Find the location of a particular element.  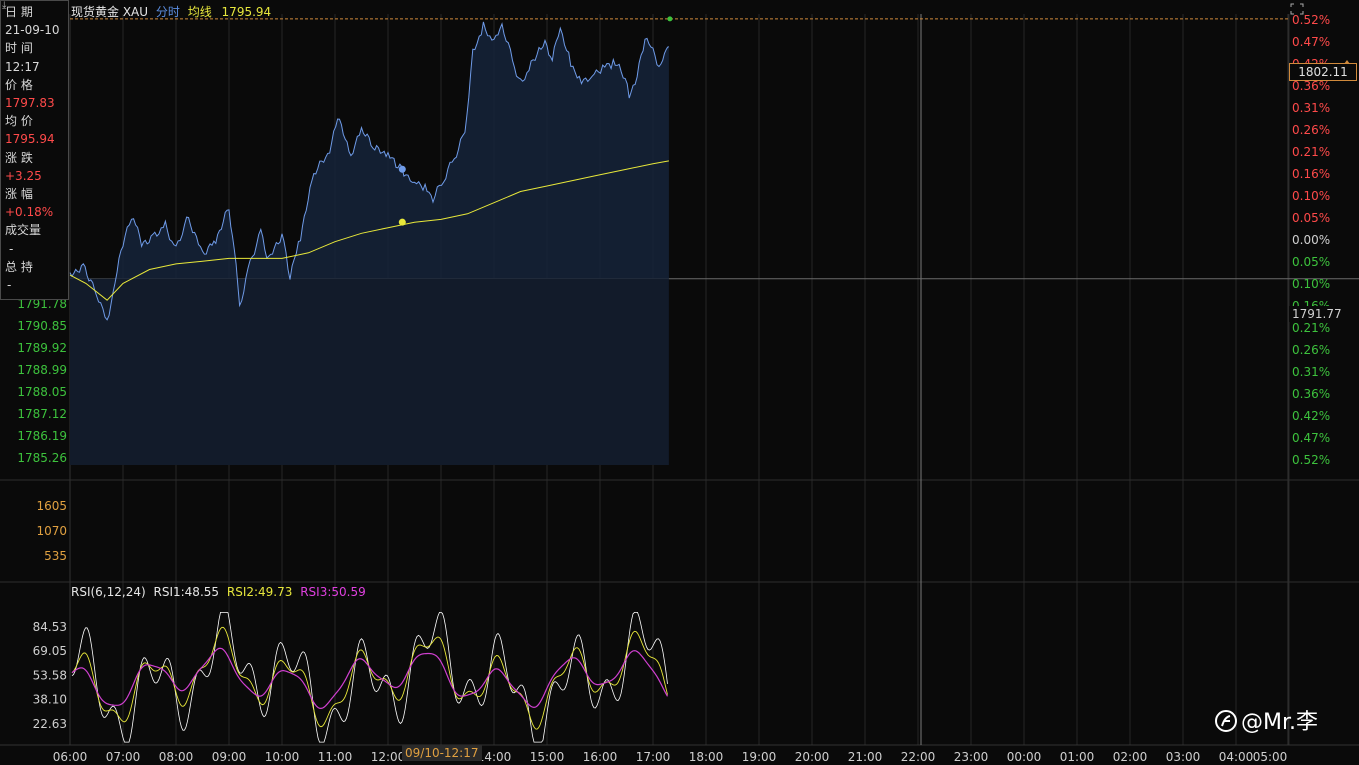

volume-tick-label: 535 is located at coordinates (55, 556).